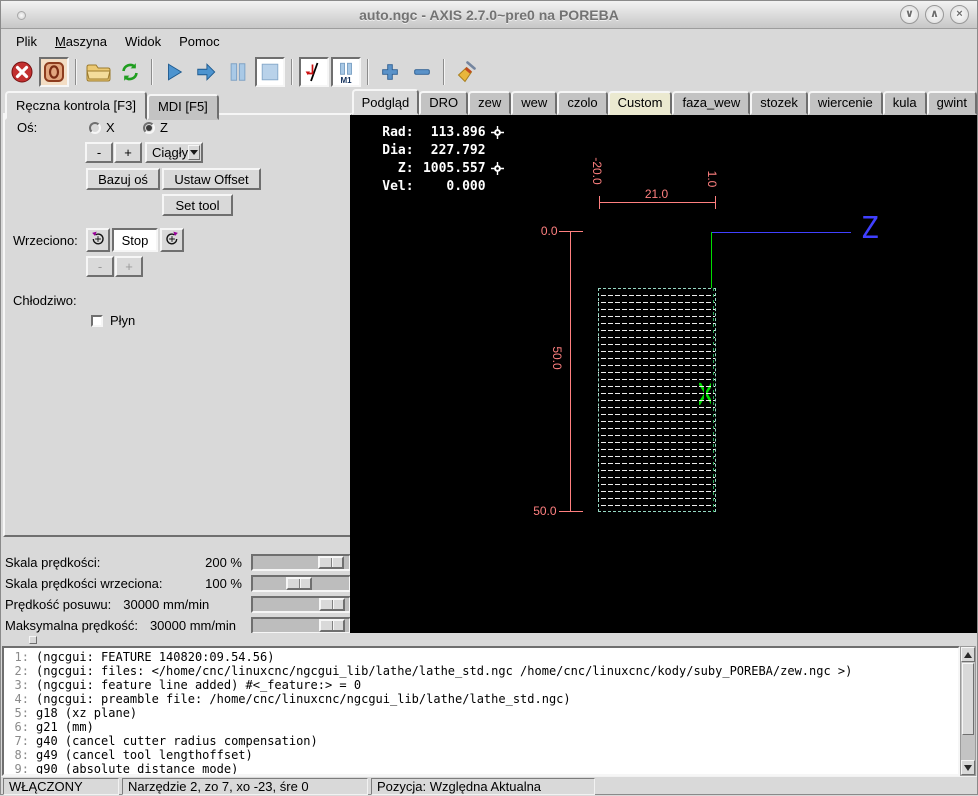  Describe the element at coordinates (76, 105) in the screenshot. I see `tab-manual-control: Ręczna kontrola [F3]` at that location.